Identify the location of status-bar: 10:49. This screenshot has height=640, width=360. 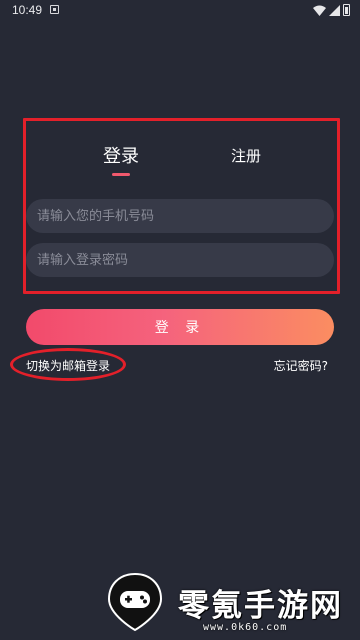
(180, 11).